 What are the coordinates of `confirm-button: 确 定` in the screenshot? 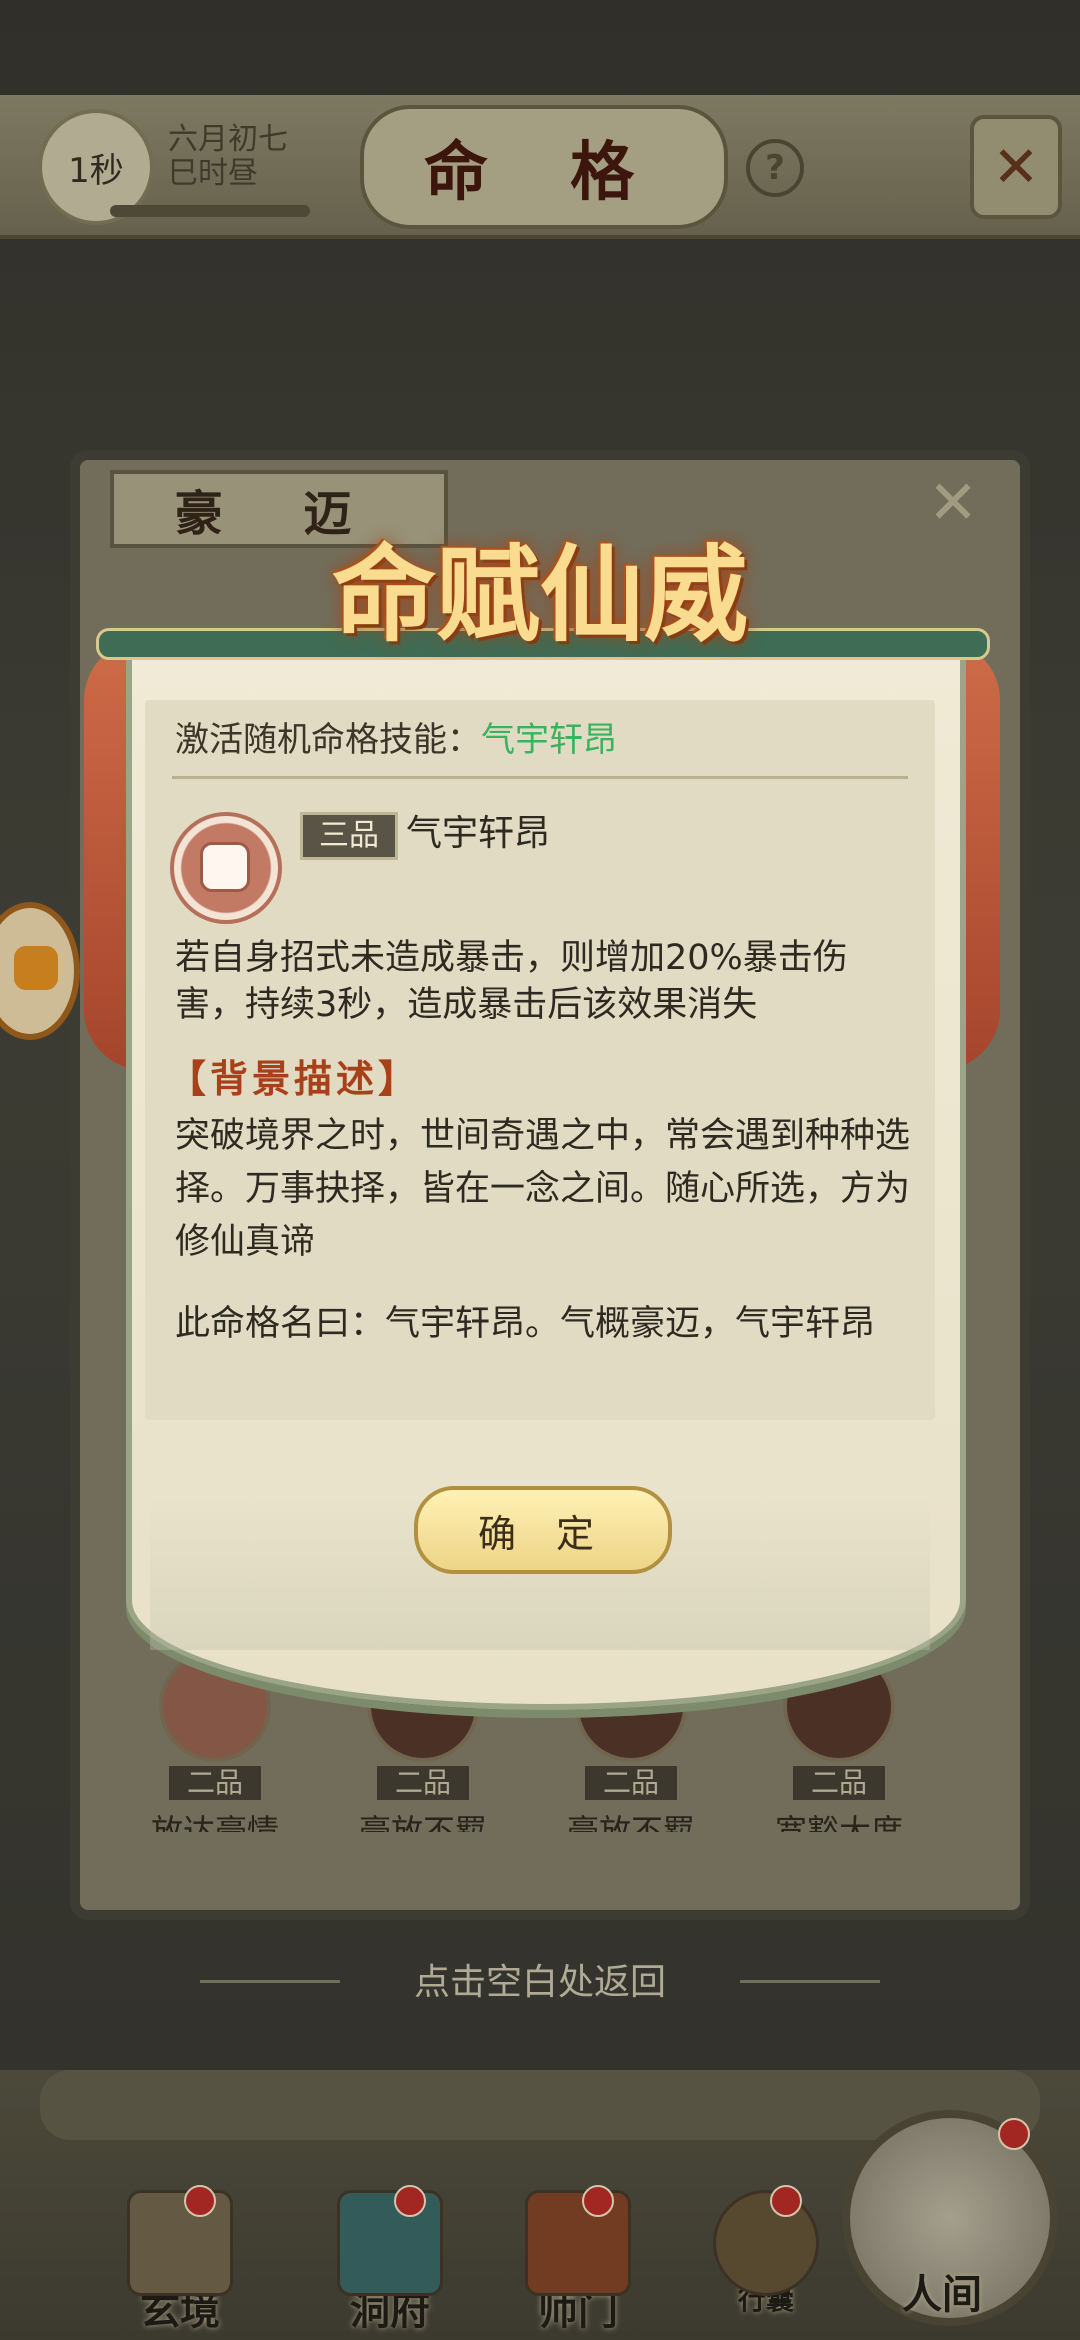 It's located at (543, 1530).